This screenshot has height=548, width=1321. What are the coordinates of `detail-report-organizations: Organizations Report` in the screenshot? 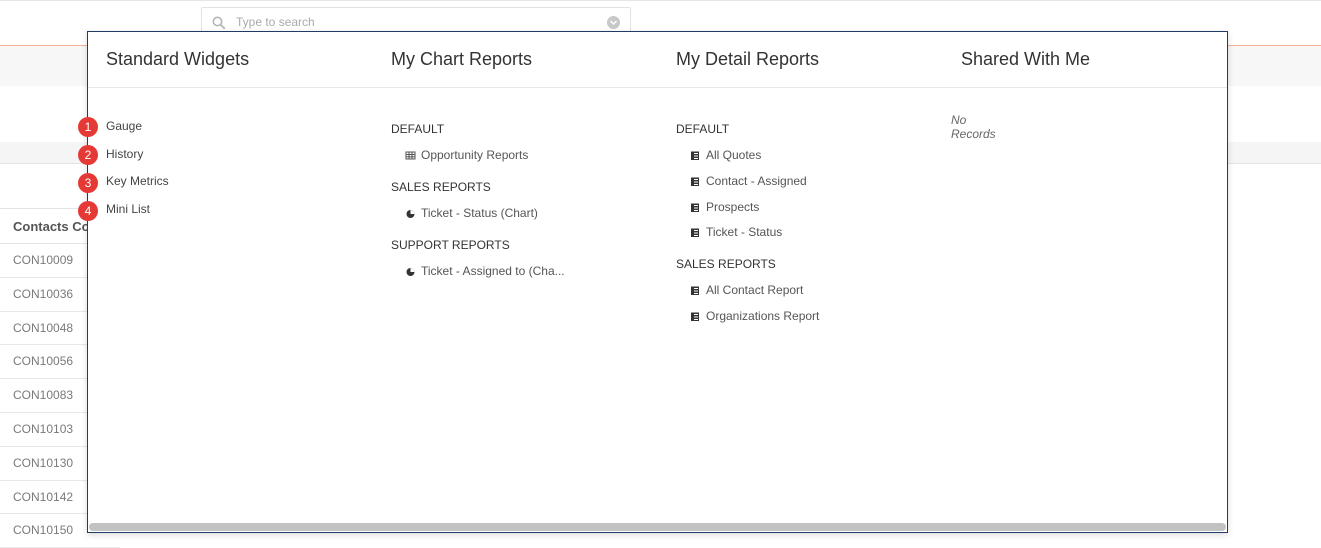 It's located at (754, 316).